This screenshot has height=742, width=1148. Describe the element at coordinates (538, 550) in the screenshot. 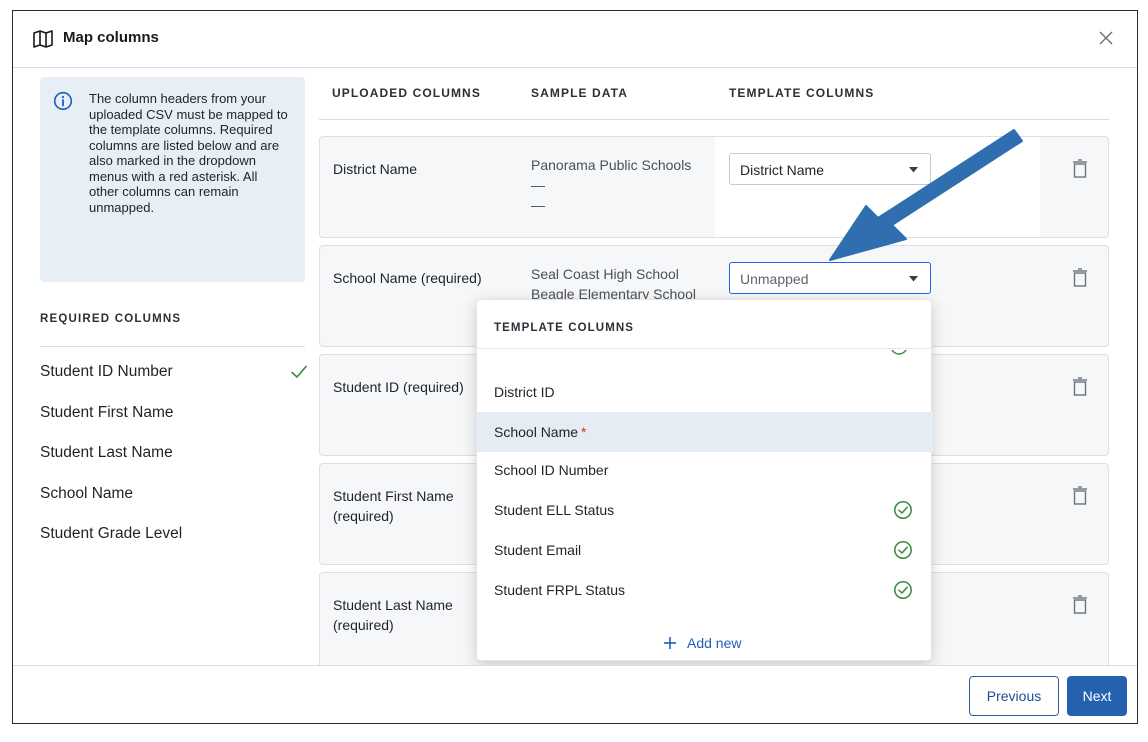

I see `option-label: Student Email` at that location.